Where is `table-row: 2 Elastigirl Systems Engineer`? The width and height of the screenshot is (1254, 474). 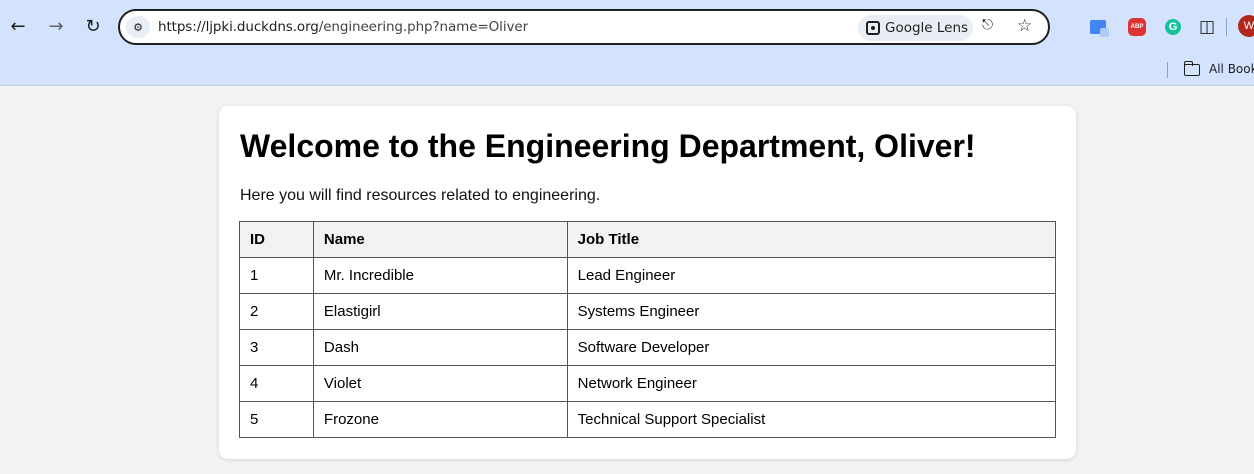
table-row: 2 Elastigirl Systems Engineer is located at coordinates (648, 311).